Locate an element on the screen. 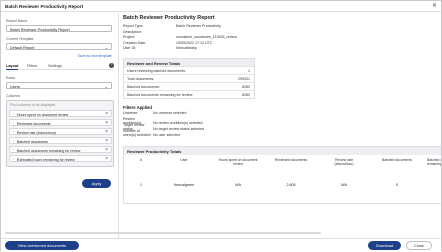 The height and width of the screenshot is (252, 442). apply-button: Apply is located at coordinates (96, 183).